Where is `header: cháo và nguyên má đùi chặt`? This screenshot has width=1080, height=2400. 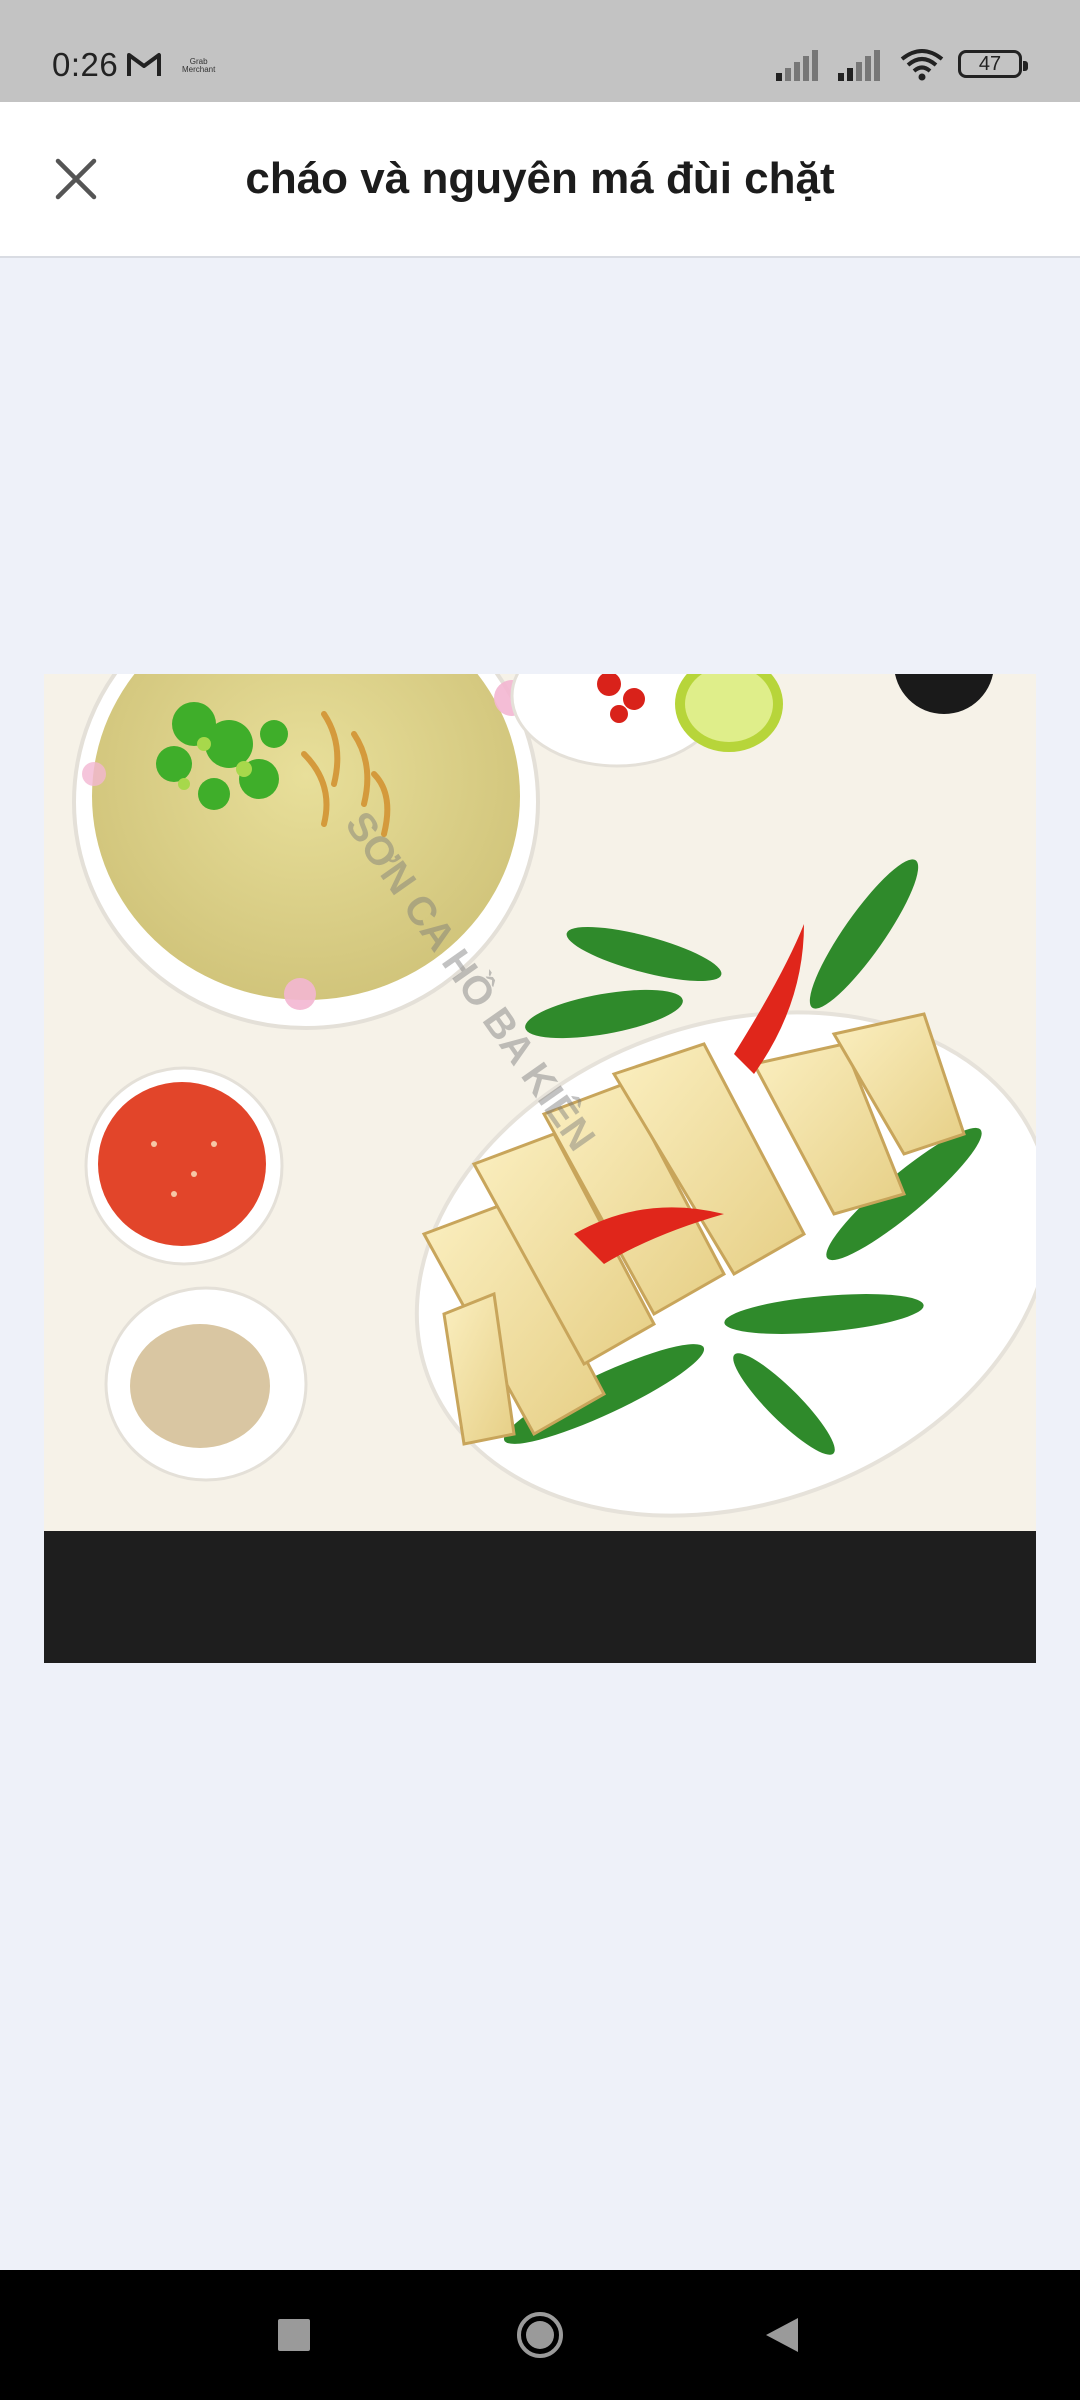
header: cháo và nguyên má đùi chặt is located at coordinates (540, 180).